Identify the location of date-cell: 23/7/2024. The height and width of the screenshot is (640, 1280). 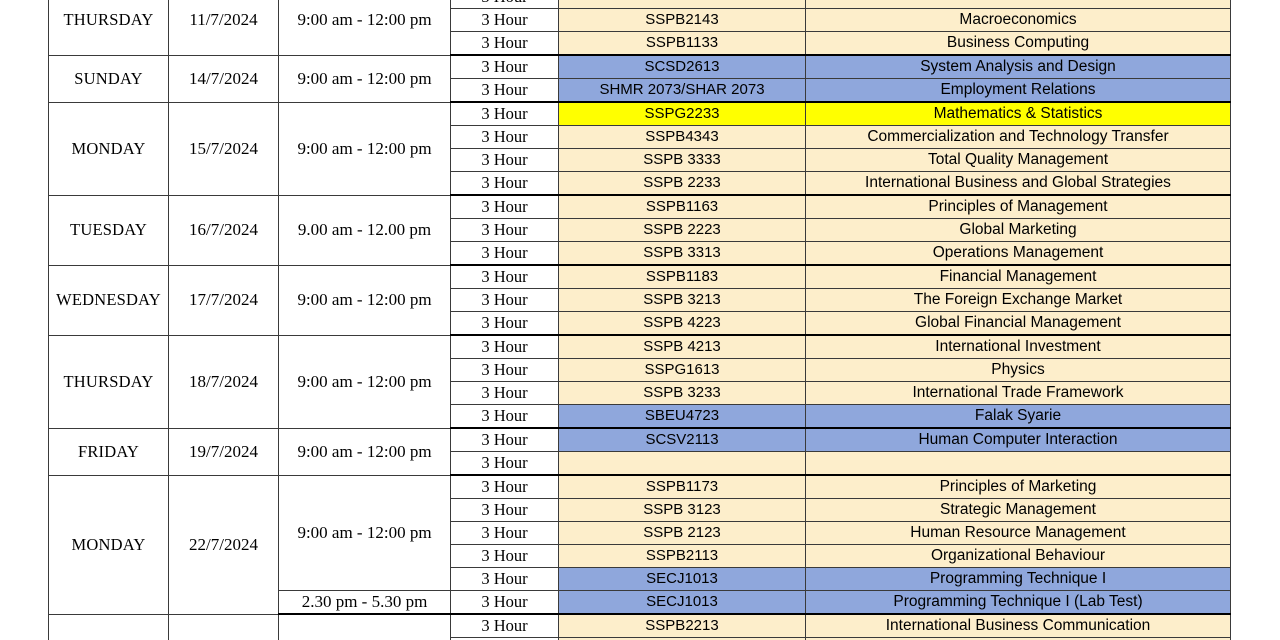
(223, 626).